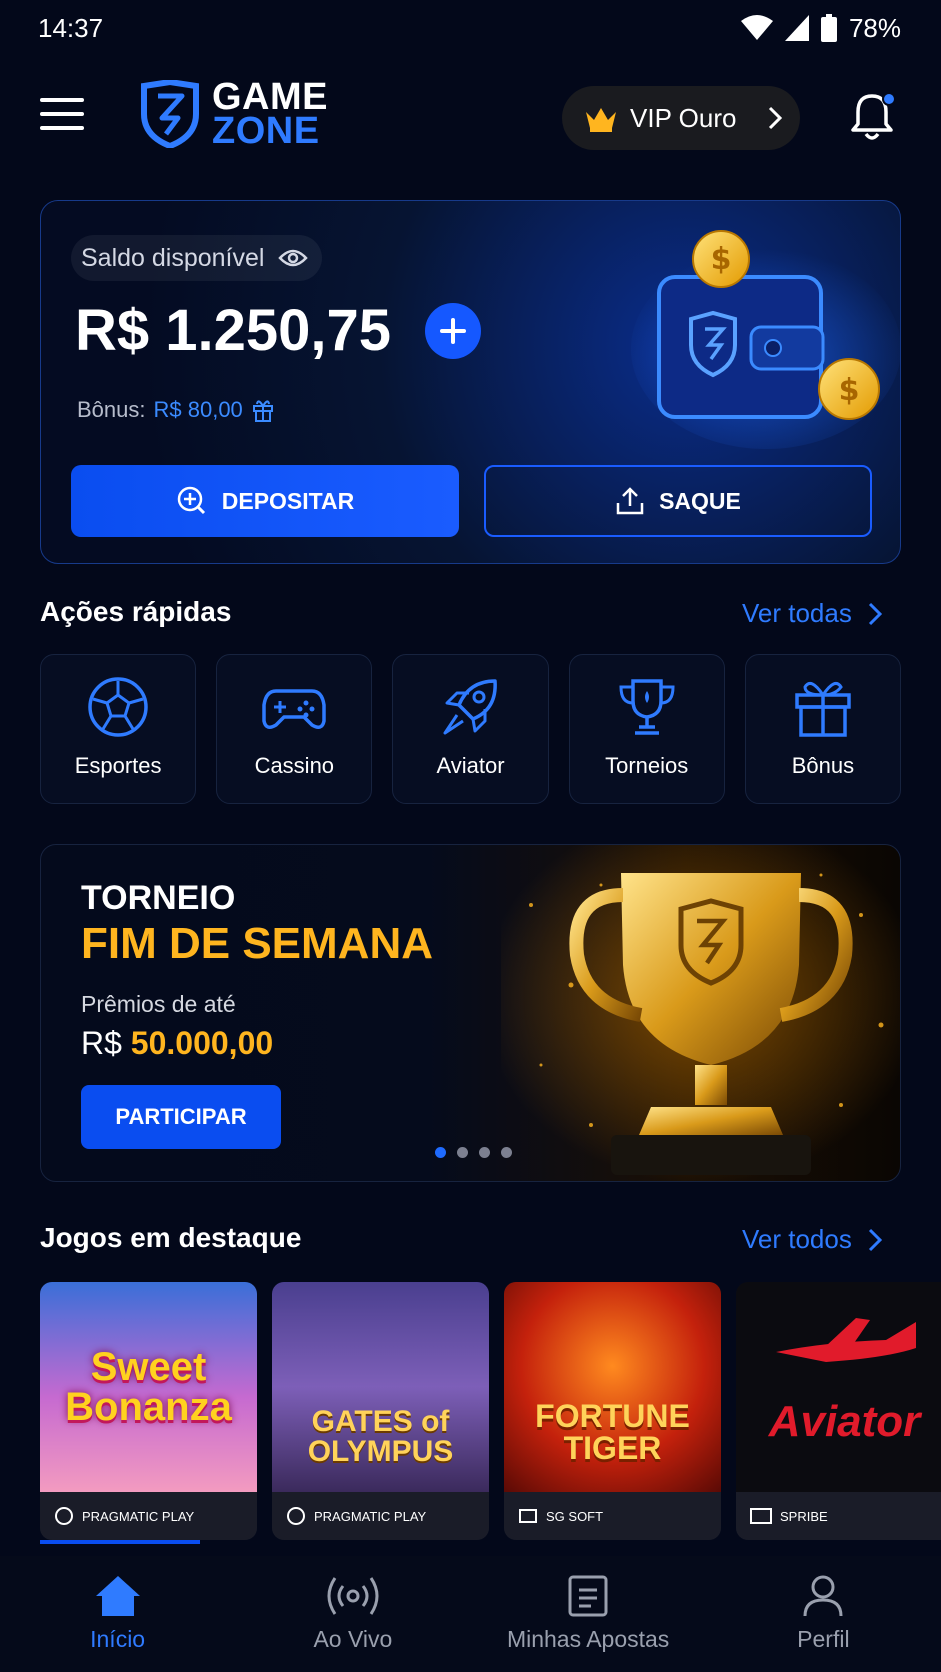 This screenshot has height=1672, width=941. Describe the element at coordinates (353, 1639) in the screenshot. I see `nav-label: Ao Vivo` at that location.